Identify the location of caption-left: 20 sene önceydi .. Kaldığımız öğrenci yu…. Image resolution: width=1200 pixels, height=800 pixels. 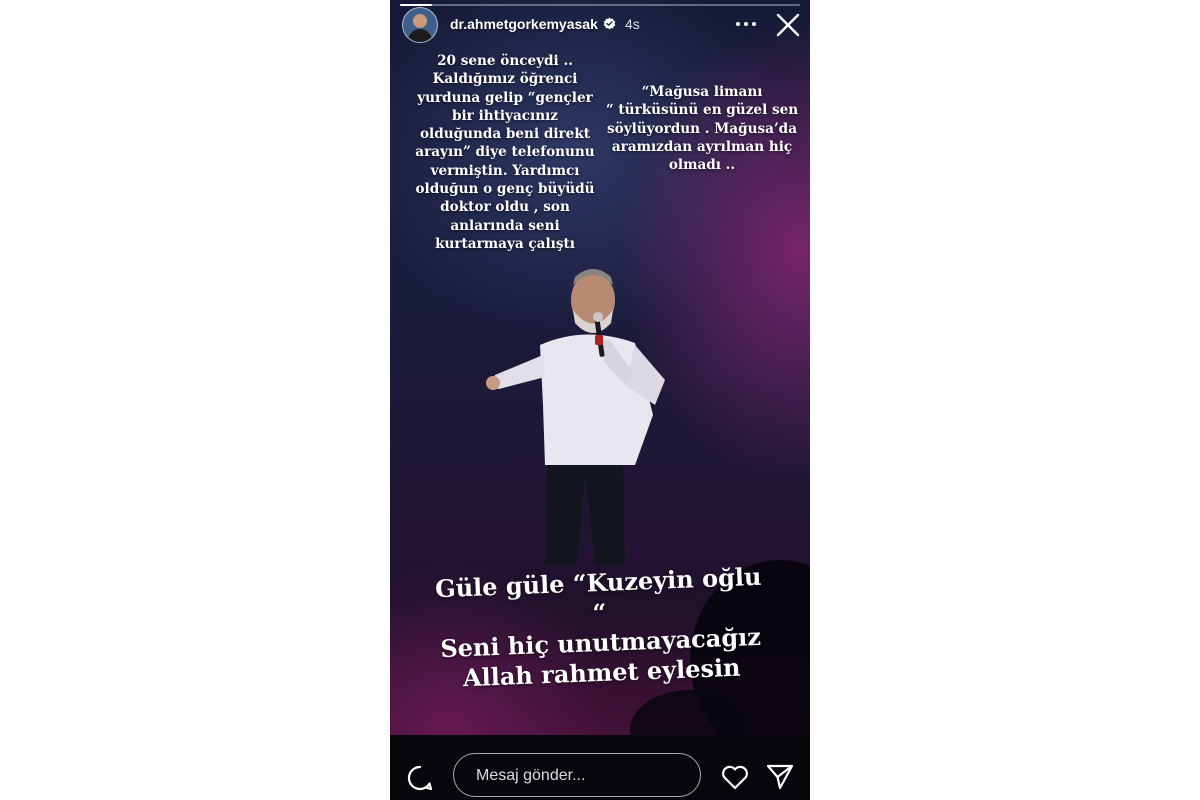
(505, 152).